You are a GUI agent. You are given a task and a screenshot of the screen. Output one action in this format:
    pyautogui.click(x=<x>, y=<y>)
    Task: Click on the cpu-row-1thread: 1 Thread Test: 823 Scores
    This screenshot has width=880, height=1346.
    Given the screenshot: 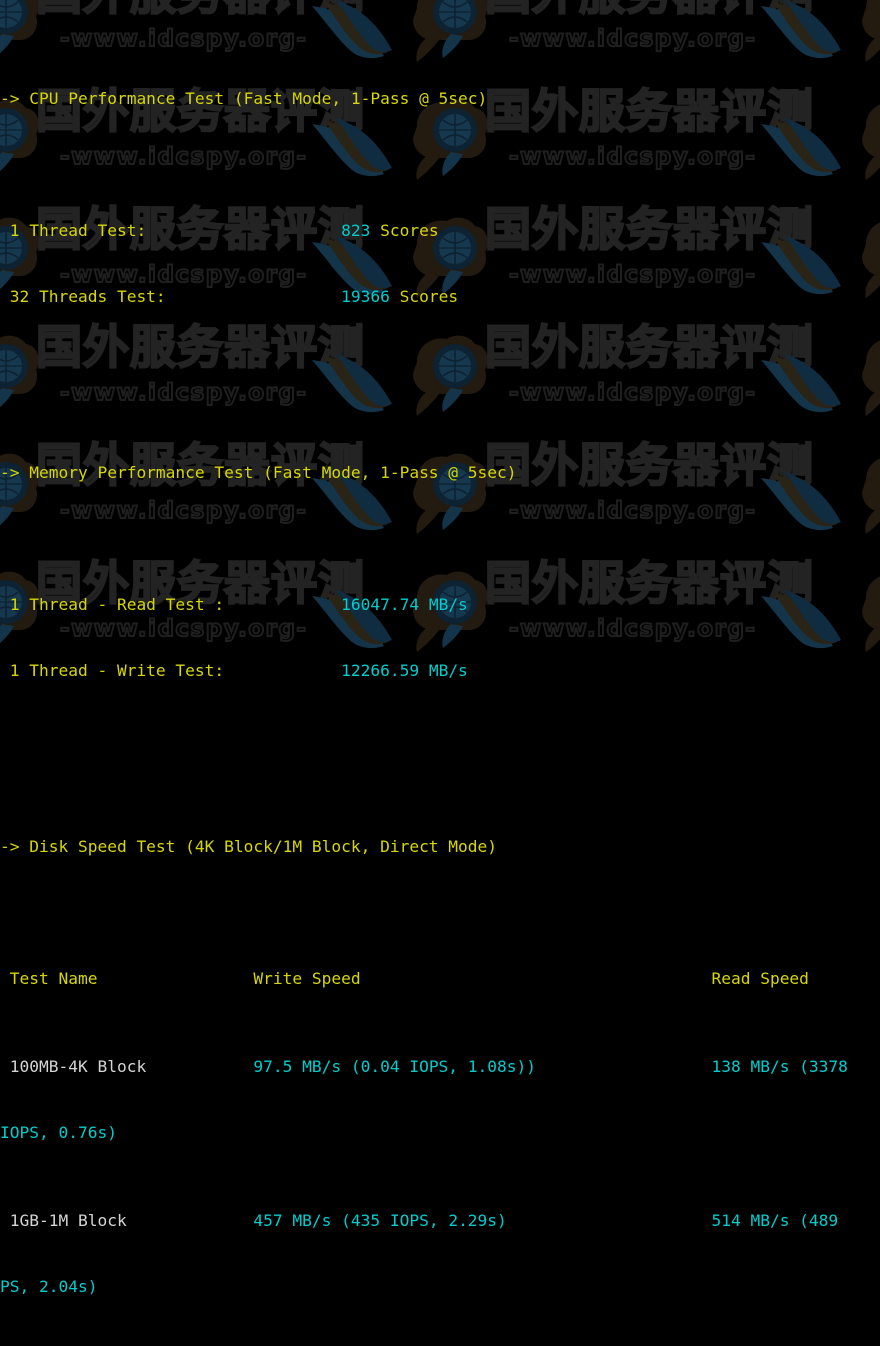 What is the action you would take?
    pyautogui.click(x=219, y=230)
    